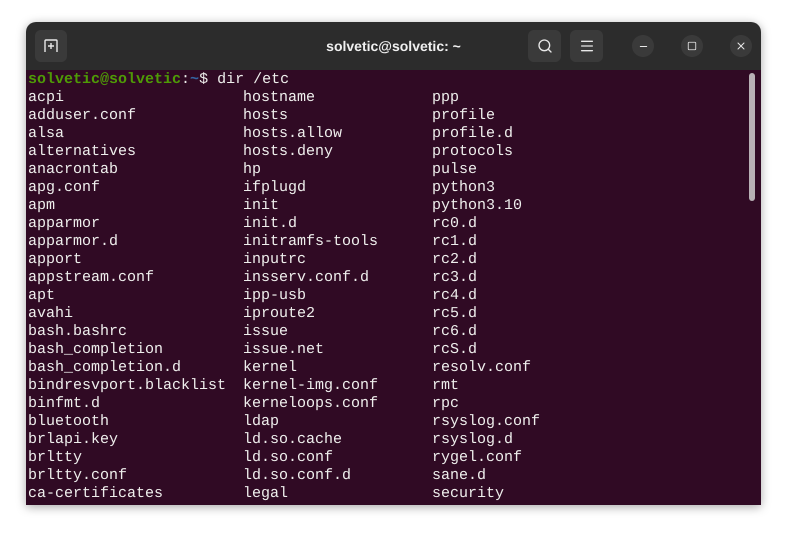  Describe the element at coordinates (274, 260) in the screenshot. I see `file-name: inputrc` at that location.